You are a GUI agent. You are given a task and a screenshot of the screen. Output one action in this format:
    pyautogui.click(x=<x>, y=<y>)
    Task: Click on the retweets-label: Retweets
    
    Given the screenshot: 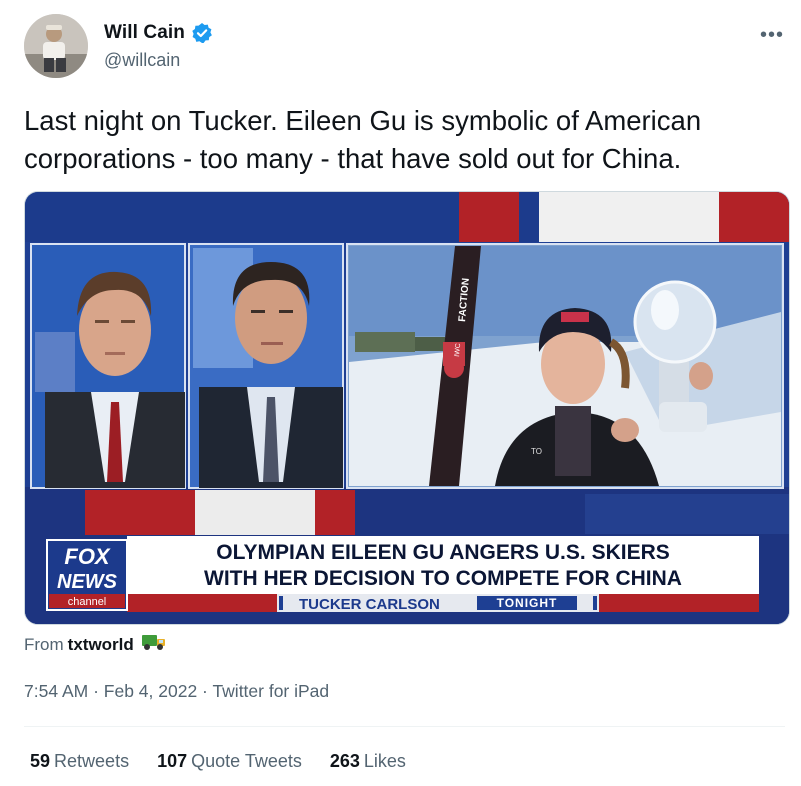 What is the action you would take?
    pyautogui.click(x=92, y=761)
    